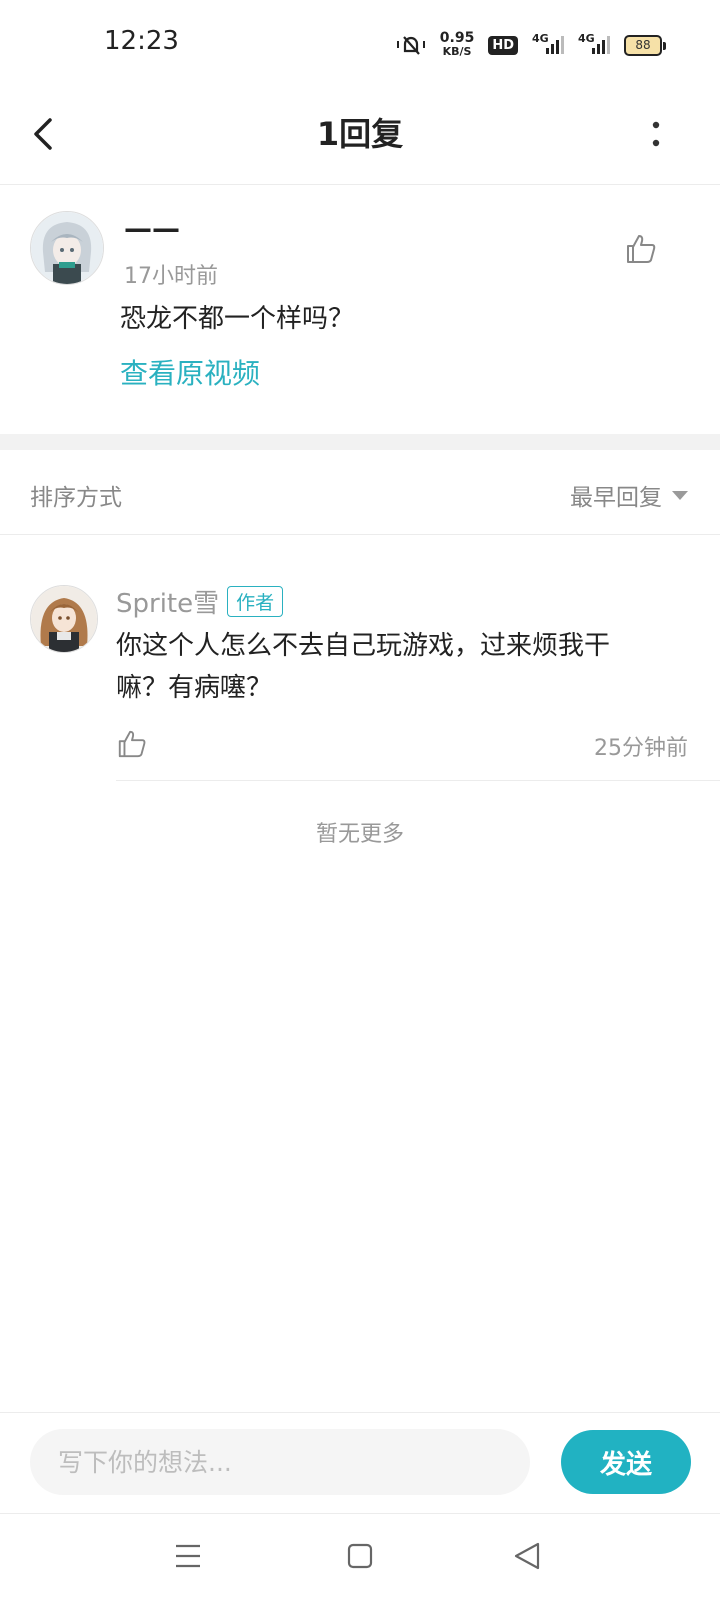  I want to click on signal-icon-2: 4G, so click(594, 43).